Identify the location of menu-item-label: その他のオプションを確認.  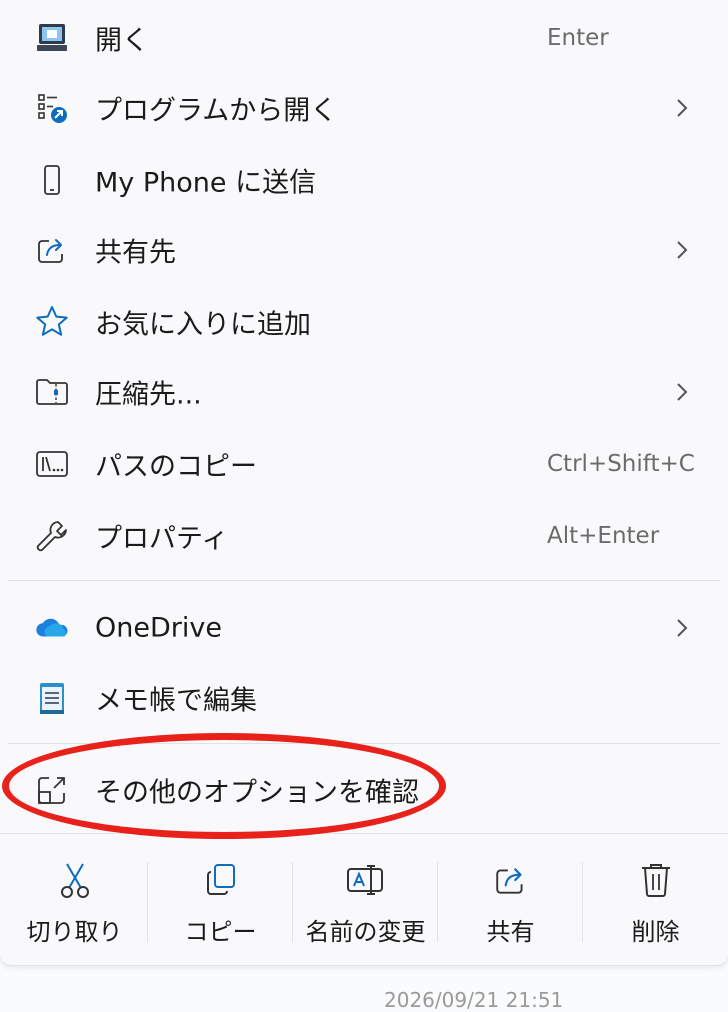
(257, 793).